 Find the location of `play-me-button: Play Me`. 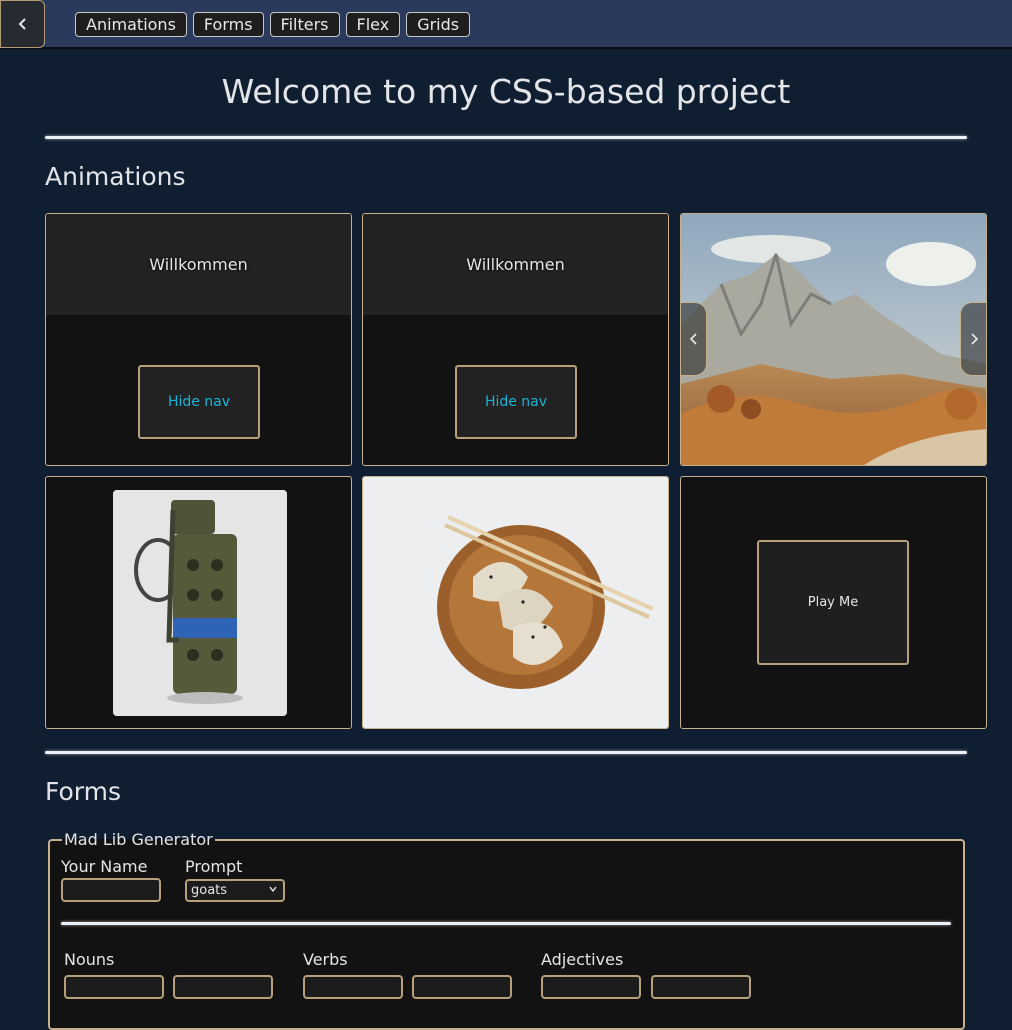

play-me-button: Play Me is located at coordinates (833, 602).